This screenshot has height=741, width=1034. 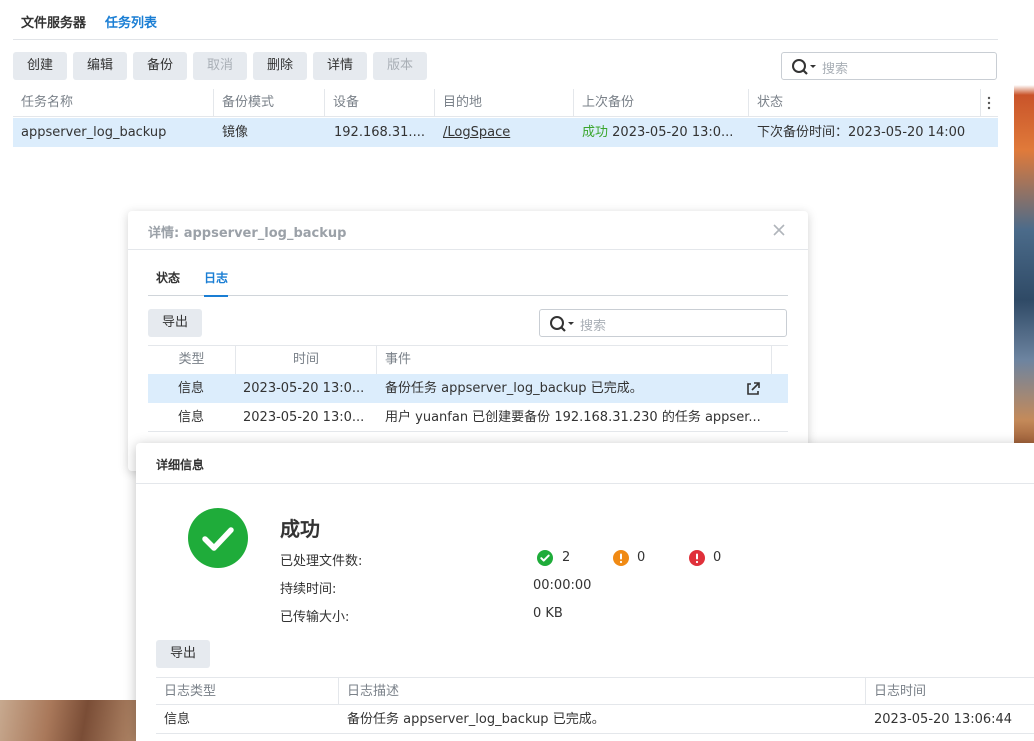 I want to click on success-count: 2, so click(x=566, y=557).